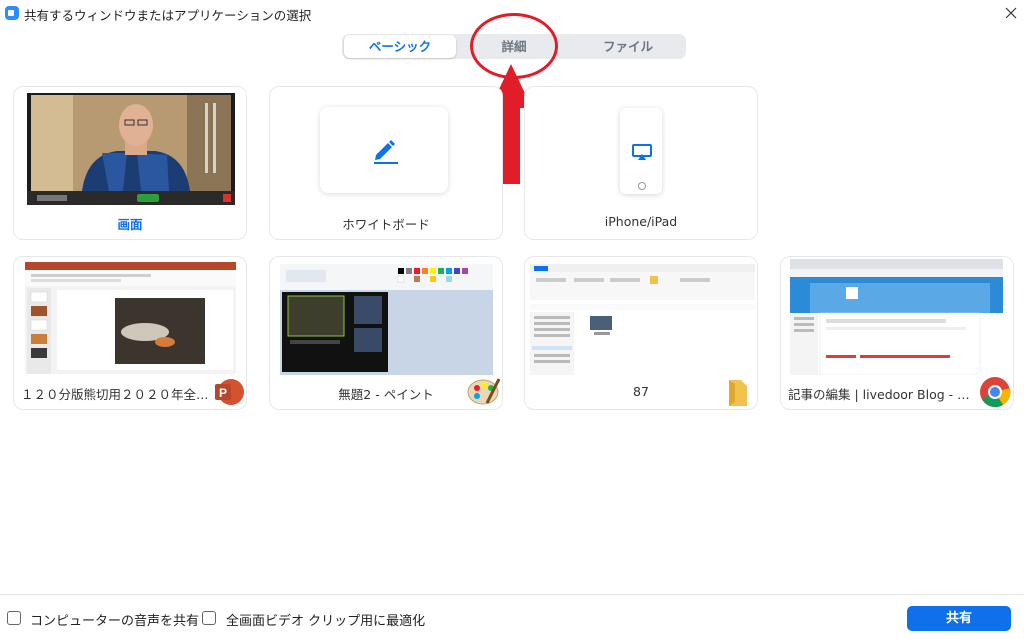 The width and height of the screenshot is (1024, 639). I want to click on tab-files: ファイル, so click(628, 46).